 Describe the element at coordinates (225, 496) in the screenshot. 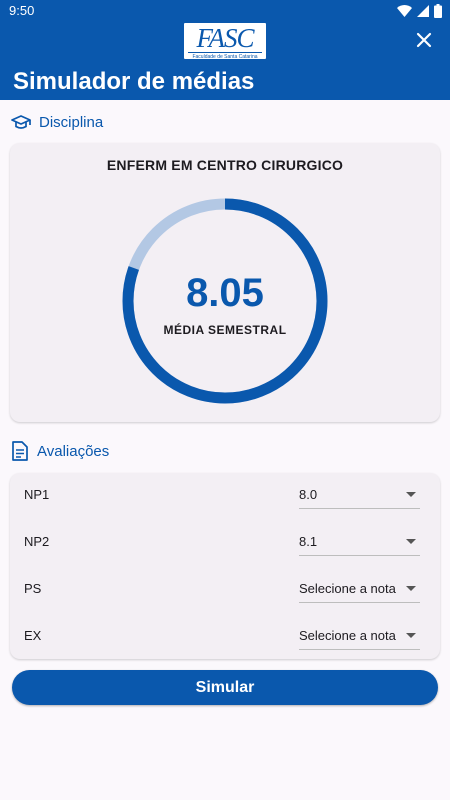

I see `evaluation-row-np1: NP1 8.0` at that location.